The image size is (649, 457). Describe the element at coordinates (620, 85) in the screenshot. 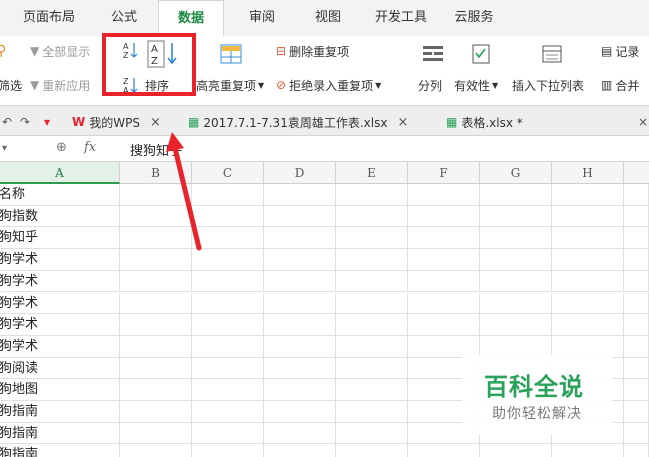

I see `merge-button: ▥ 合并` at that location.